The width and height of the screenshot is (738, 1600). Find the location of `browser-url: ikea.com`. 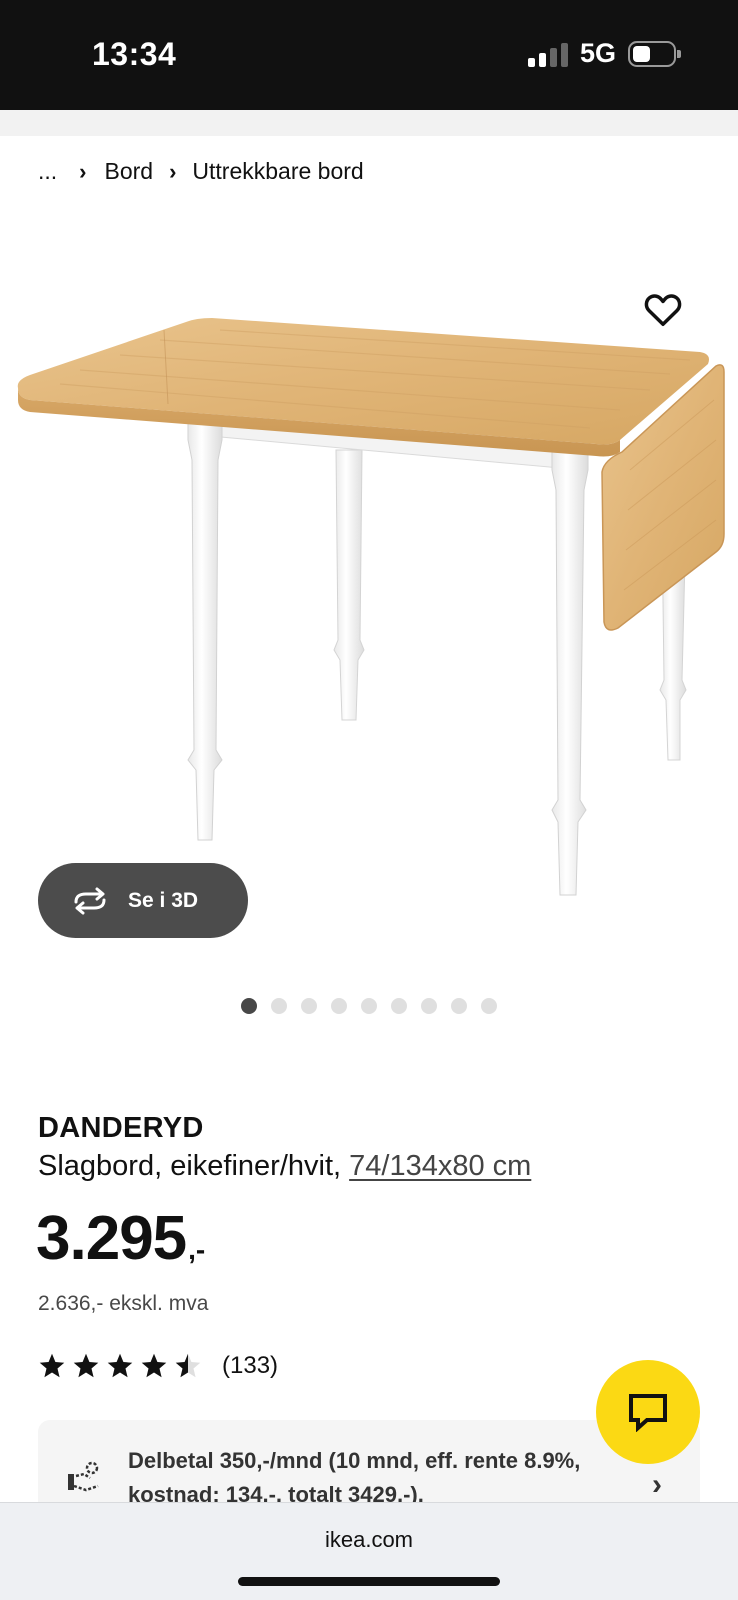

browser-url: ikea.com is located at coordinates (369, 1540).